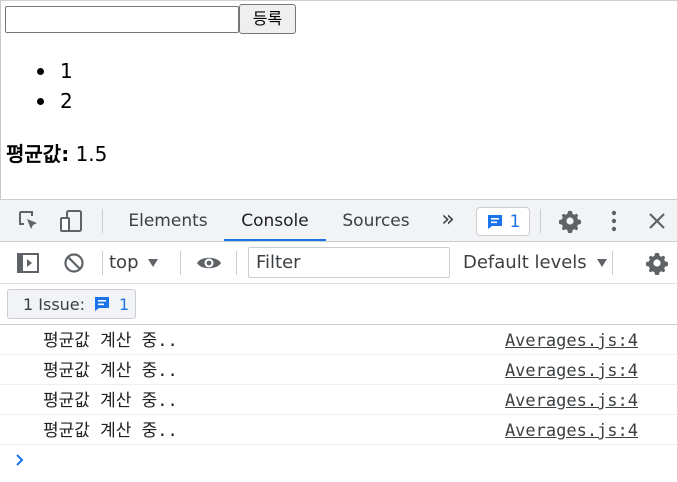  Describe the element at coordinates (122, 19) in the screenshot. I see `number-input` at that location.